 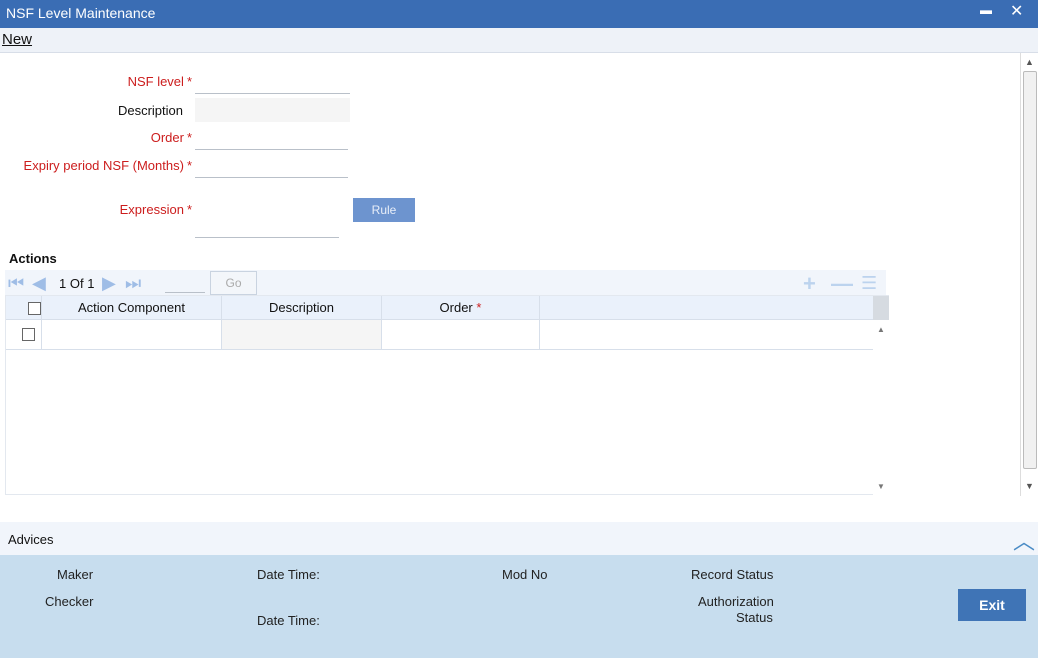 I want to click on single-view-icon: ☰, so click(x=869, y=283).